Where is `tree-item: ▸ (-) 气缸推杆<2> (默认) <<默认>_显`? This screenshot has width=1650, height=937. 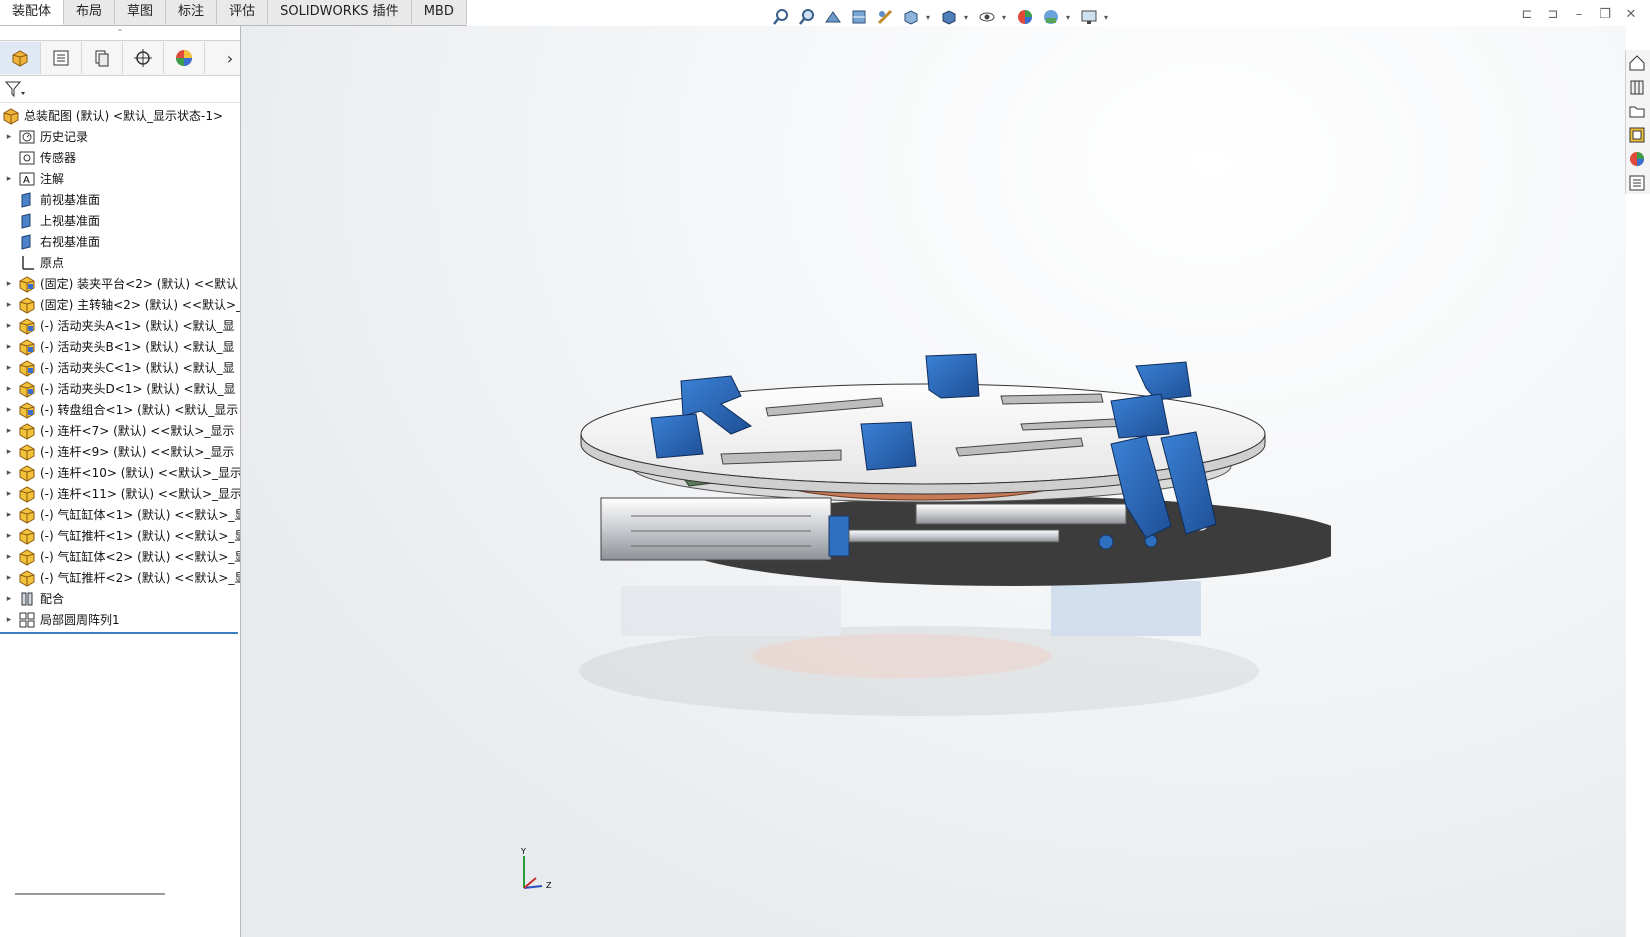
tree-item: ▸ (-) 气缸推杆<2> (默认) <<默认>_显 is located at coordinates (120, 577).